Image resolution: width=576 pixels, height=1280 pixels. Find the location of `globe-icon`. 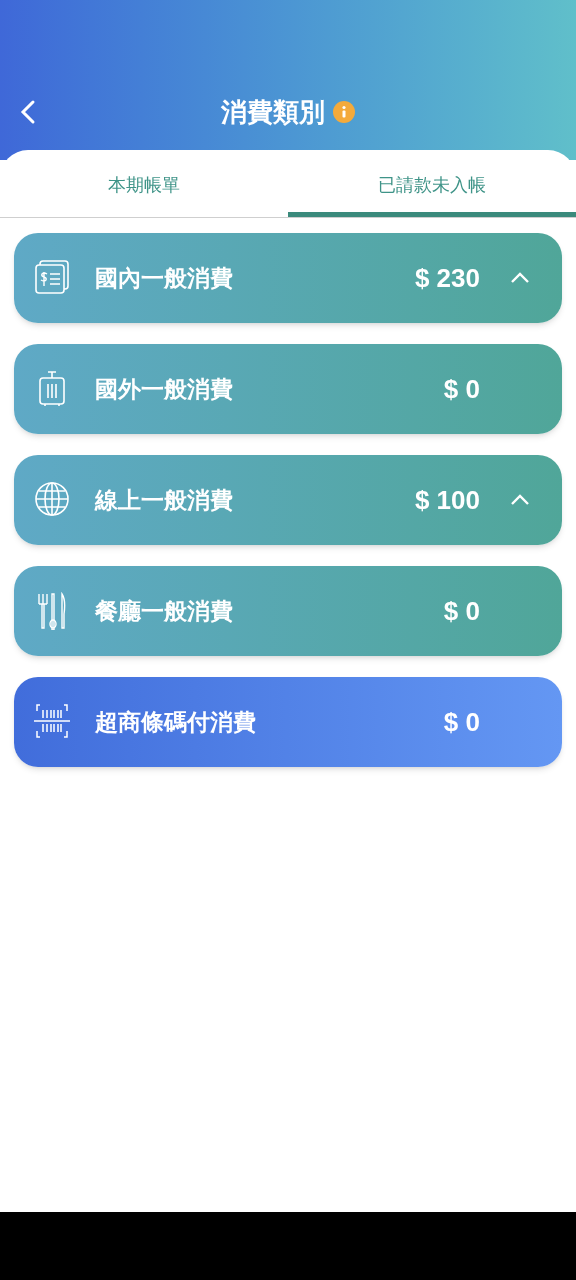

globe-icon is located at coordinates (52, 500).